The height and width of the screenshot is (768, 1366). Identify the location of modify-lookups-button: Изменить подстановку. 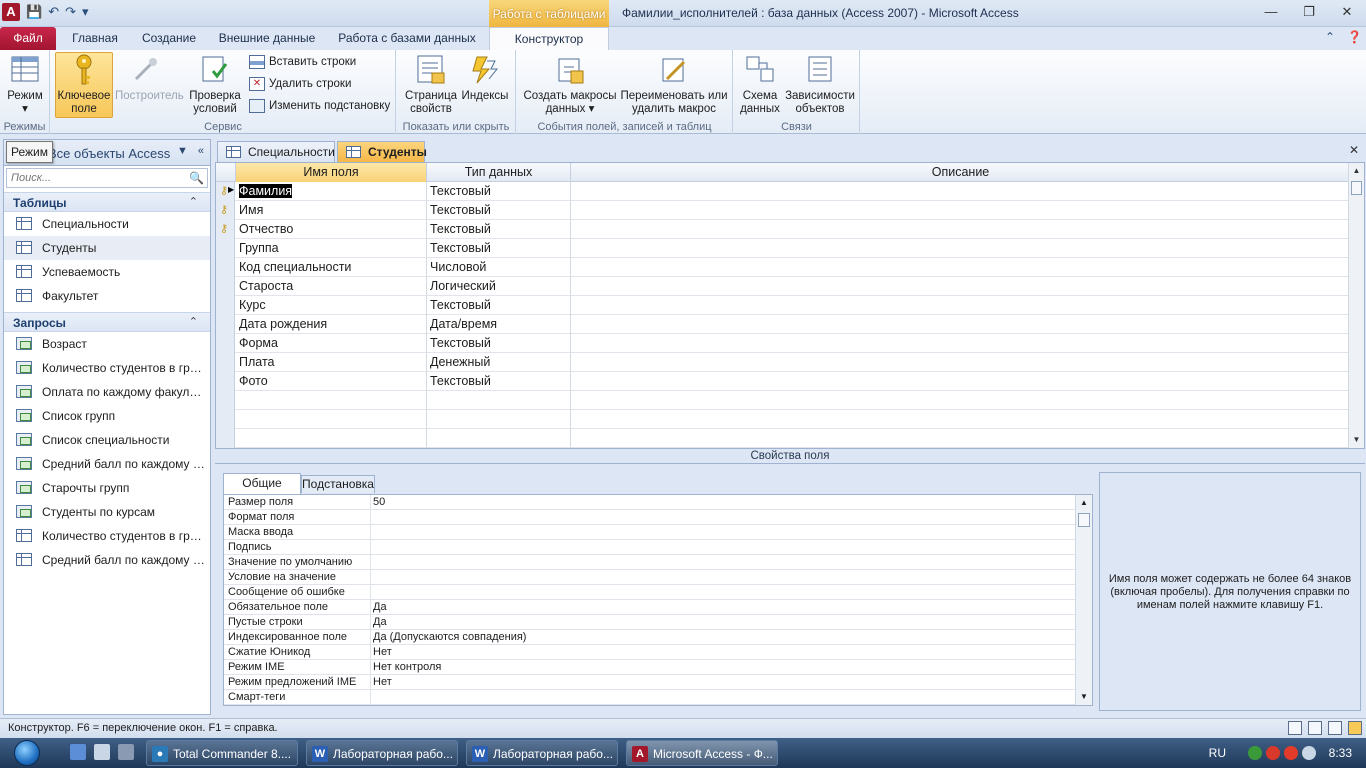
(319, 106).